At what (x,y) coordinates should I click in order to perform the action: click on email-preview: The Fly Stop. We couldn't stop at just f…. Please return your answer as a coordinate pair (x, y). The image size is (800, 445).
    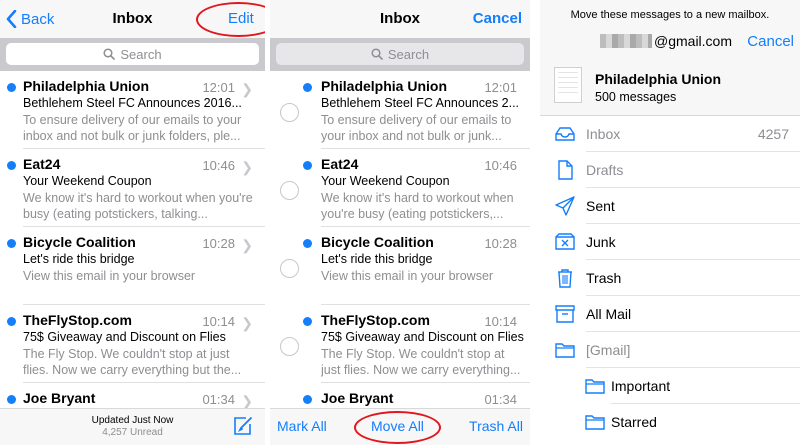
    Looking at the image, I should click on (132, 362).